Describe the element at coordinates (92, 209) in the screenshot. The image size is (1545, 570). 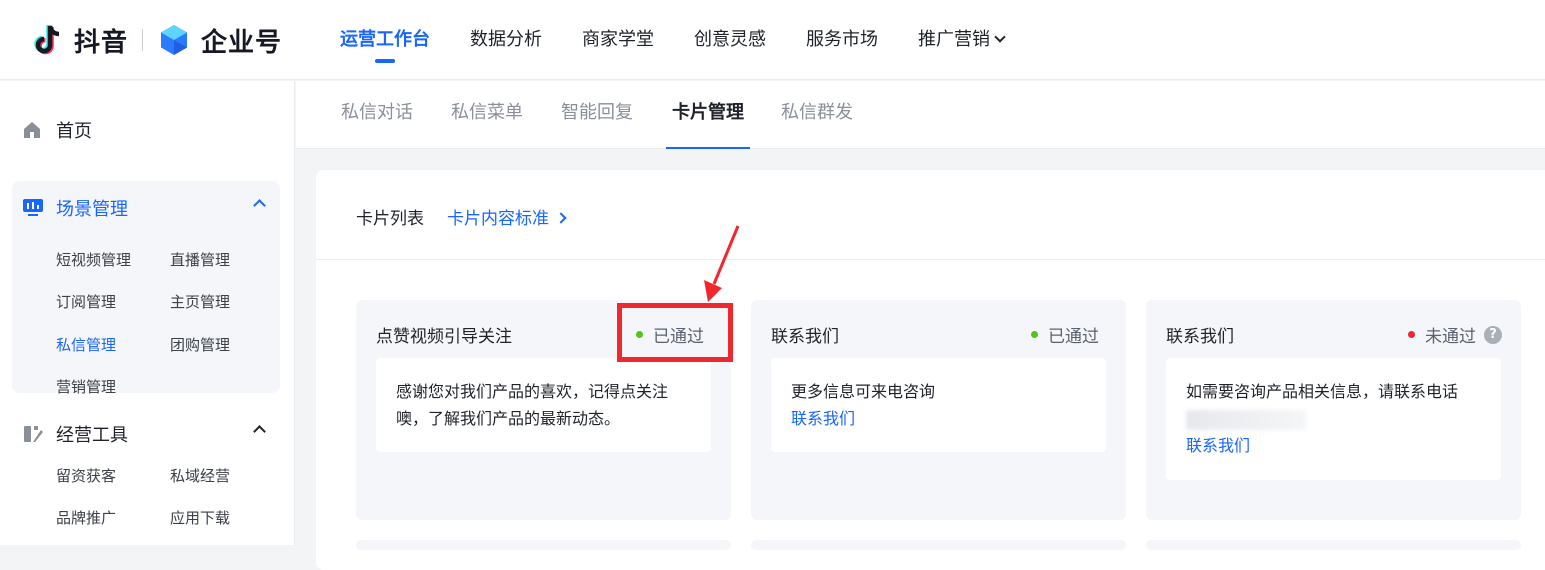
I see `sidebar-group-title: 场景管理` at that location.